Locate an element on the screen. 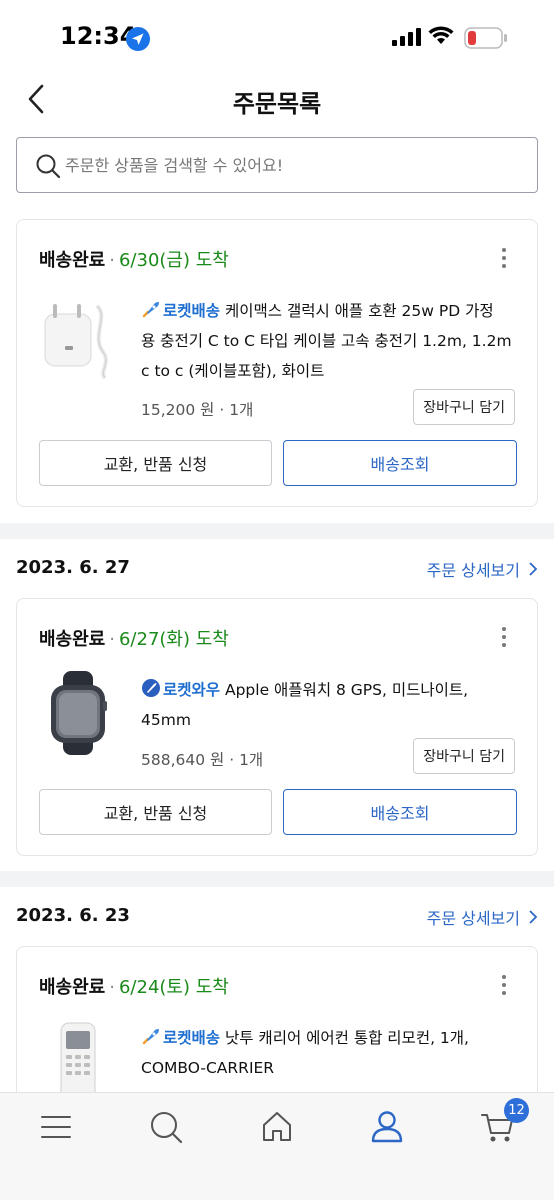  delivery-status: 배송완료 · 6/24(토) 도착 is located at coordinates (134, 987).